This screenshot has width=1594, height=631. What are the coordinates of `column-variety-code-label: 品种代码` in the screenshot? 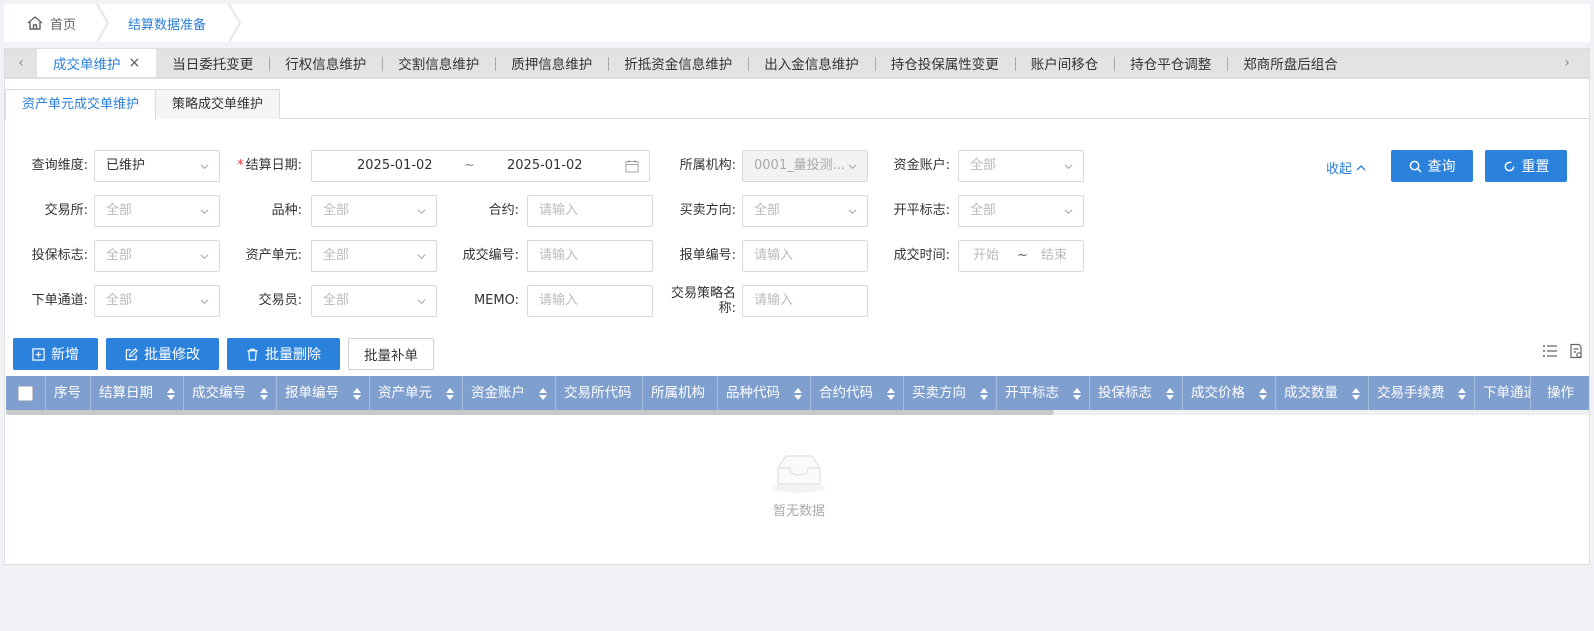 It's located at (753, 393).